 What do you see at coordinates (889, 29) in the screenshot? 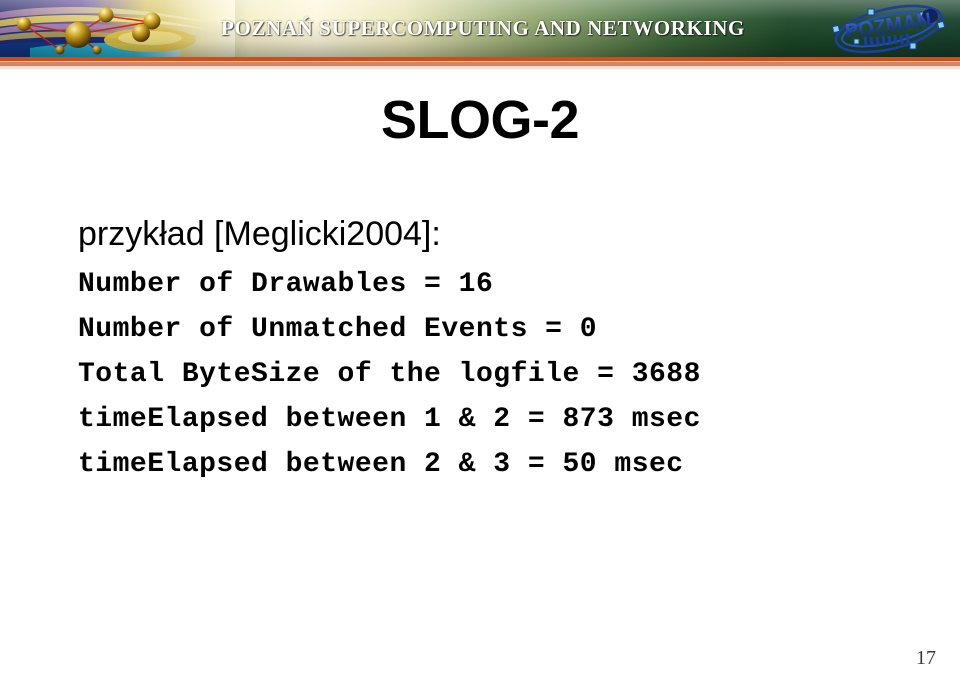
I see `pozman-orbit-logo: POZMAN` at bounding box center [889, 29].